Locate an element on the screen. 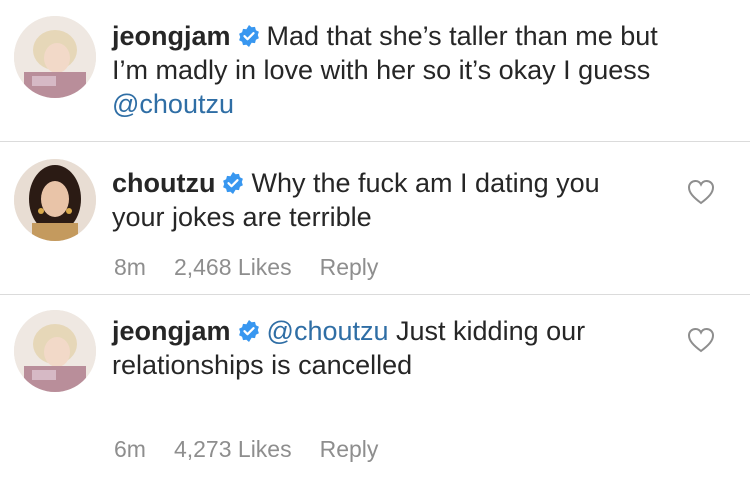 The width and height of the screenshot is (750, 496). likes-count: 4,273 Likes is located at coordinates (233, 449).